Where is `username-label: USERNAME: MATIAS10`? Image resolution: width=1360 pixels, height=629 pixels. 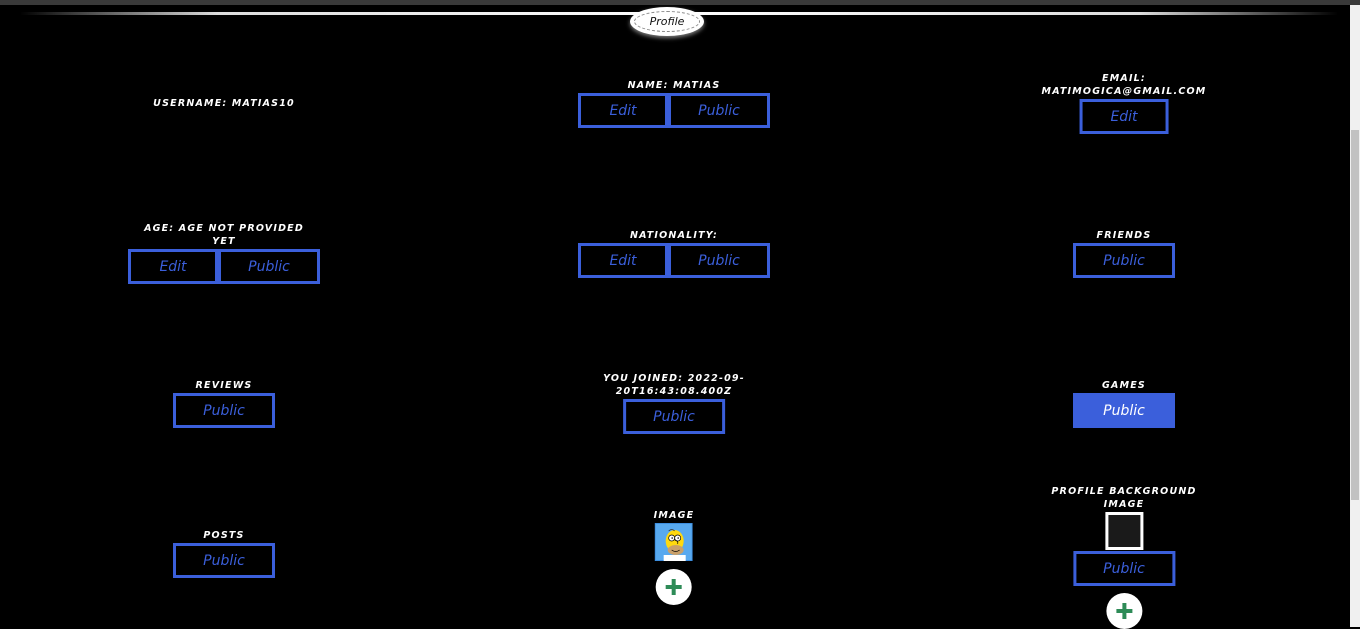
username-label: USERNAME: MATIAS10 is located at coordinates (224, 103).